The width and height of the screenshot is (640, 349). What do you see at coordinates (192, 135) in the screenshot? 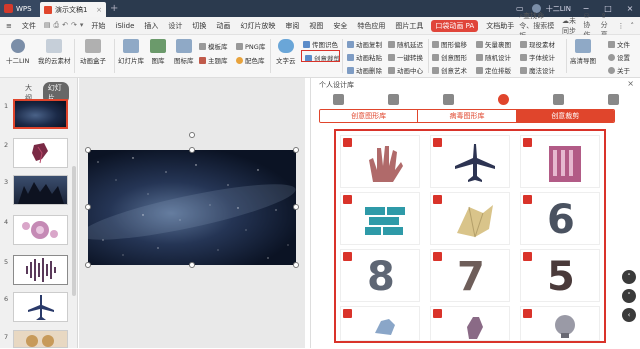
I see `rotate-handle-icon` at bounding box center [192, 135].